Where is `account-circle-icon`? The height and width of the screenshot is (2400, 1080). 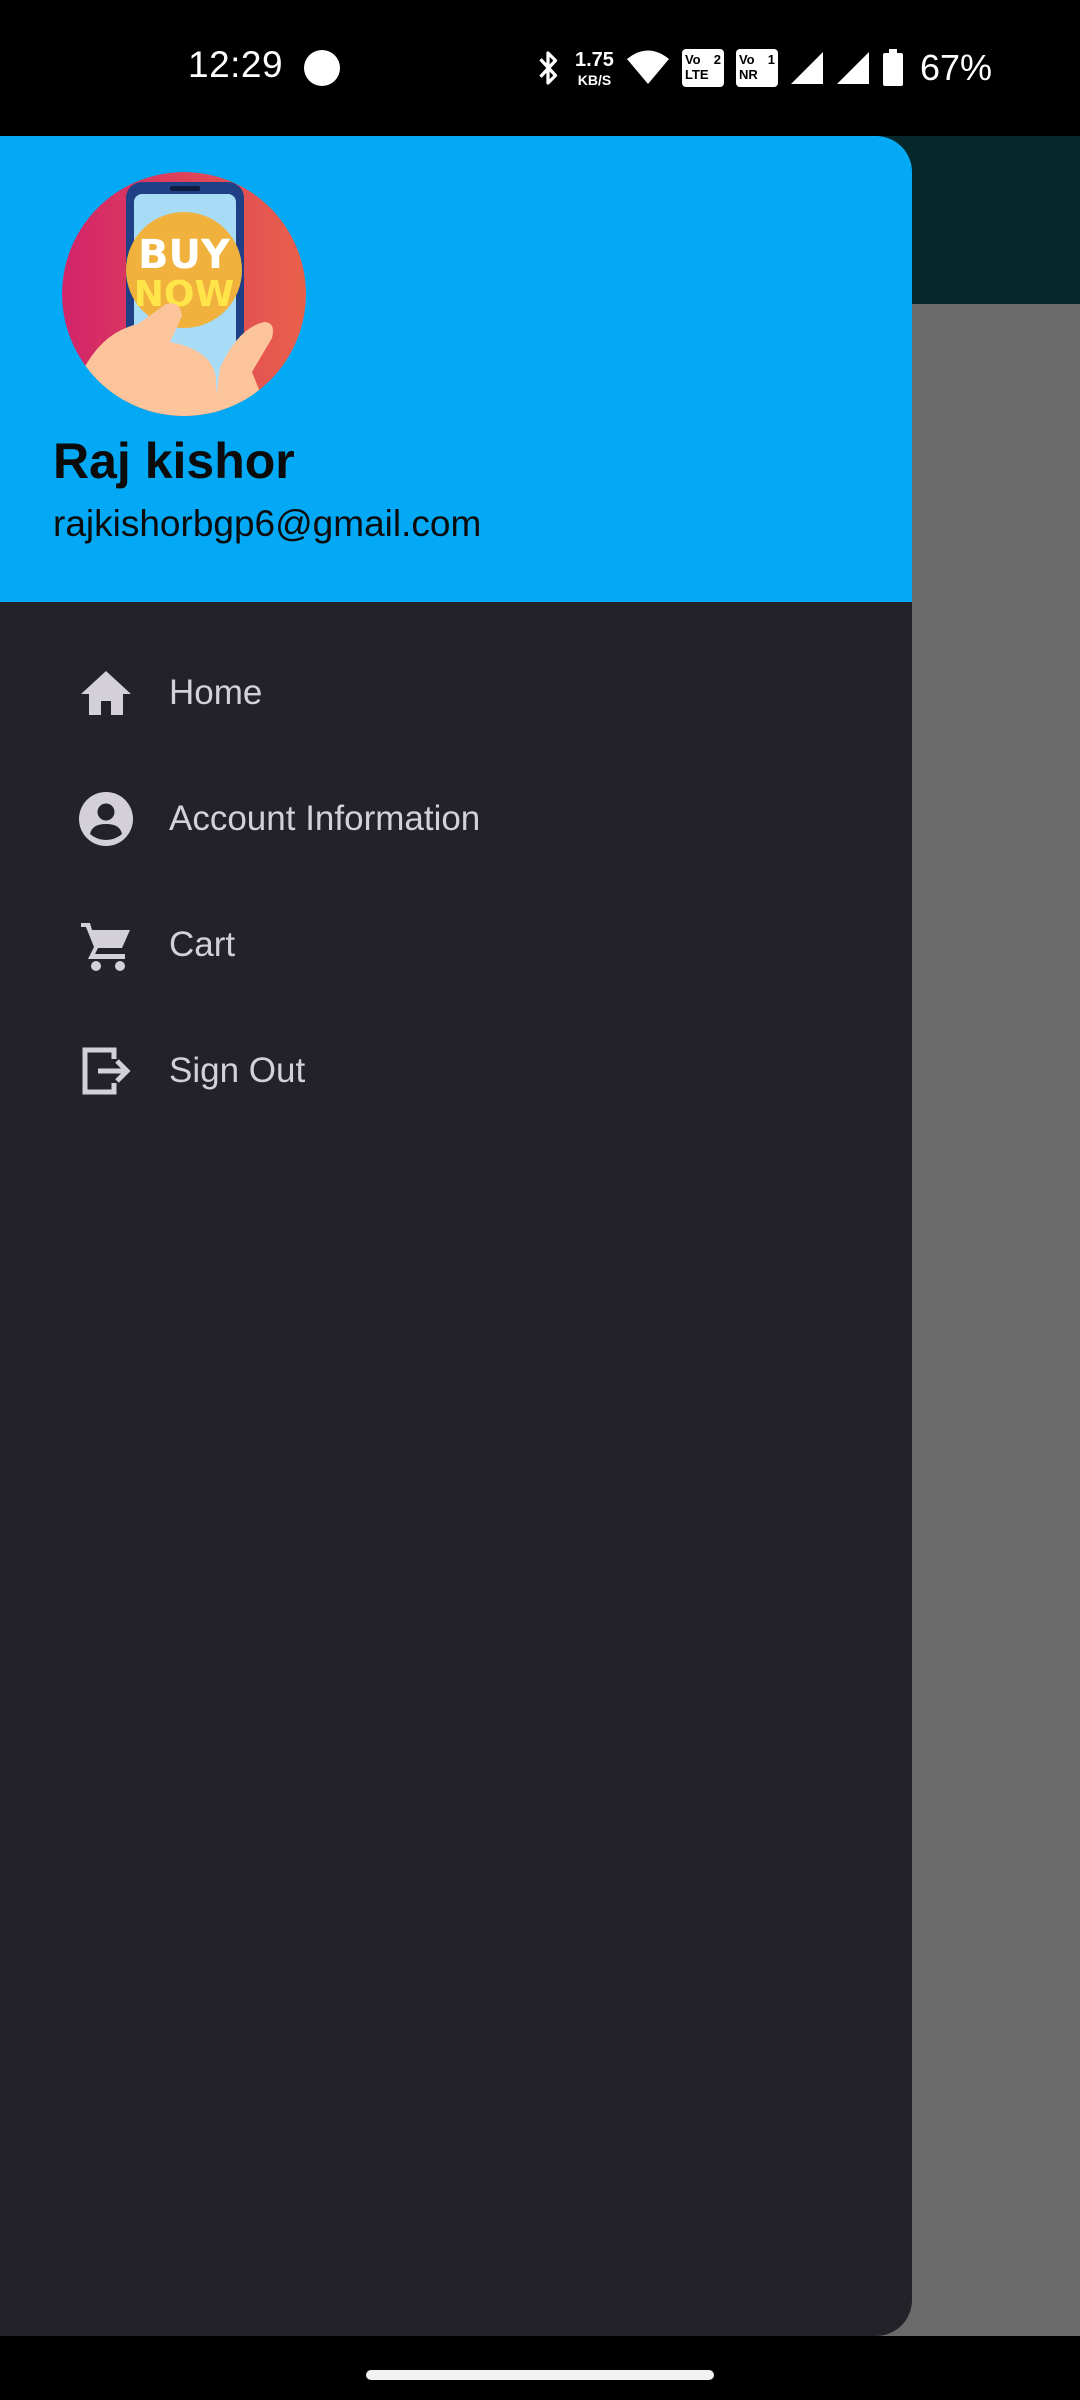 account-circle-icon is located at coordinates (106, 819).